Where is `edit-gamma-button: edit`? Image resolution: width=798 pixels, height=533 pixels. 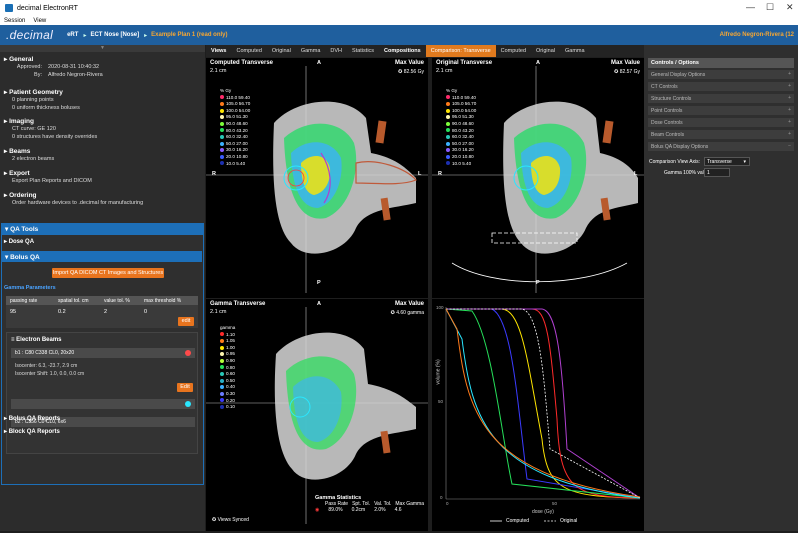
edit-gamma-button: edit is located at coordinates (186, 321).